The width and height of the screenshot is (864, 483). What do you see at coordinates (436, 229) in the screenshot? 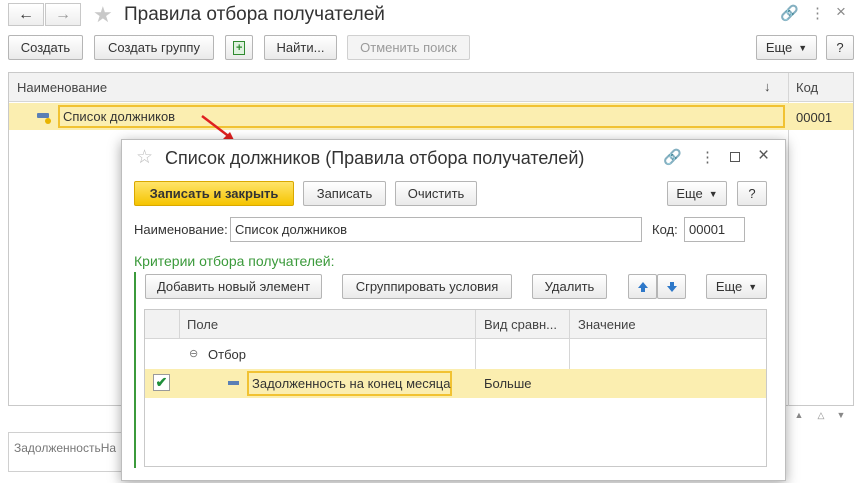
I see `name-field: Список должников` at bounding box center [436, 229].